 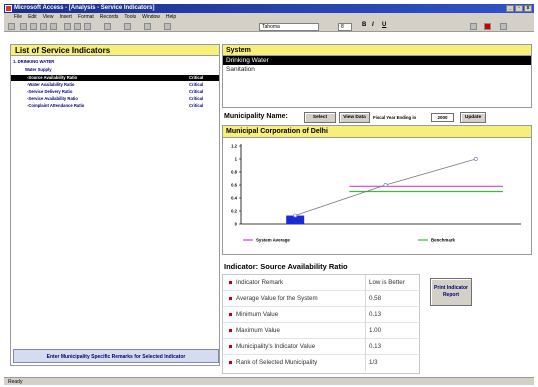 I want to click on restore-icon: ▫, so click(x=519, y=8).